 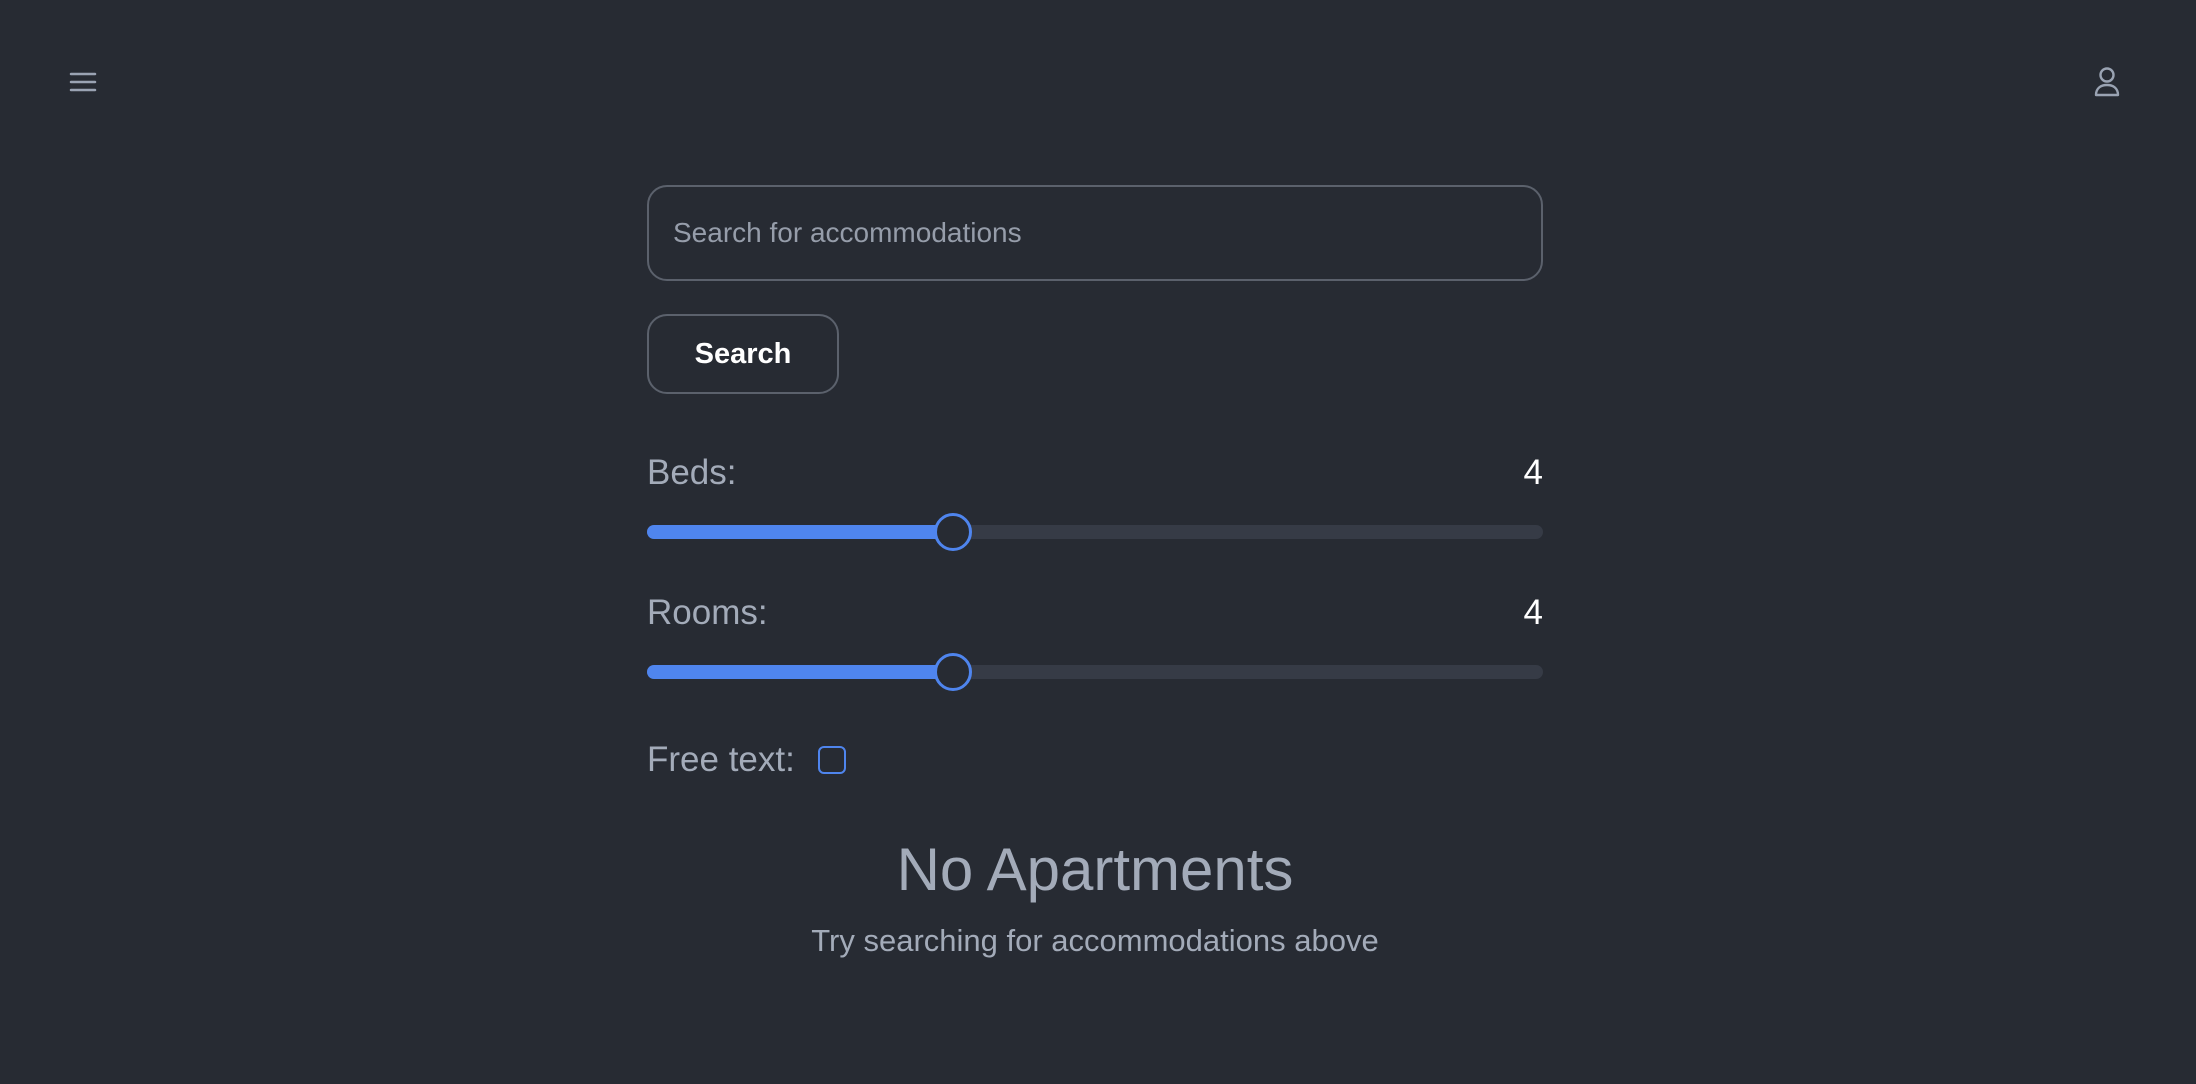 What do you see at coordinates (707, 612) in the screenshot?
I see `rooms-label: Rooms:` at bounding box center [707, 612].